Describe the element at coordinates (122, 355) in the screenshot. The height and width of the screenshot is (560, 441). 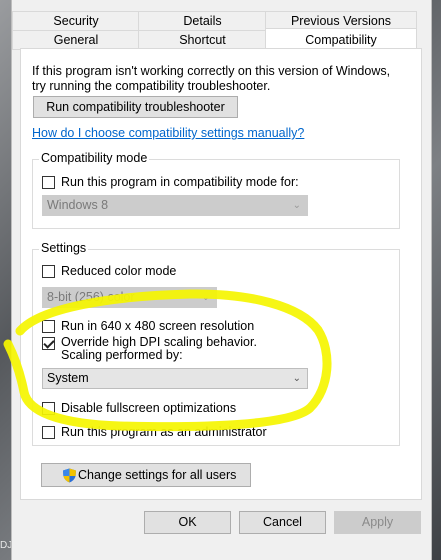
I see `dpi-override-label-line2: Scaling performed by:` at that location.